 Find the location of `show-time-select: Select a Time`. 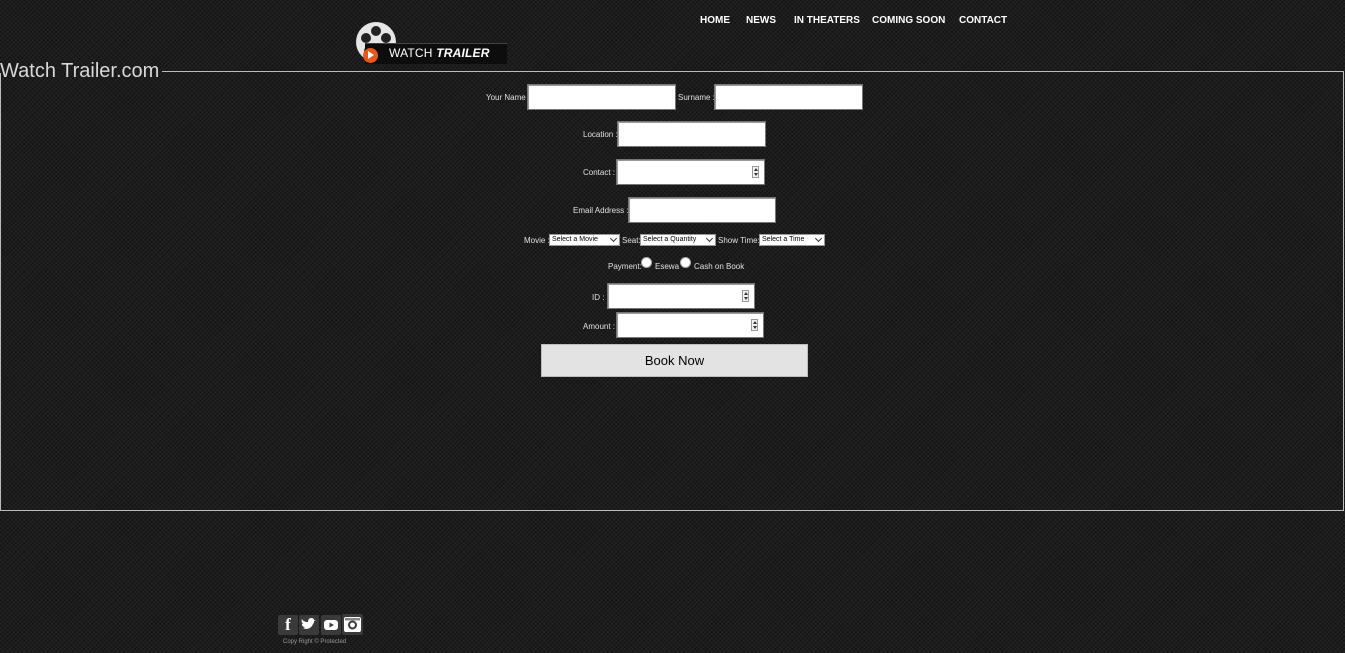

show-time-select: Select a Time is located at coordinates (792, 240).